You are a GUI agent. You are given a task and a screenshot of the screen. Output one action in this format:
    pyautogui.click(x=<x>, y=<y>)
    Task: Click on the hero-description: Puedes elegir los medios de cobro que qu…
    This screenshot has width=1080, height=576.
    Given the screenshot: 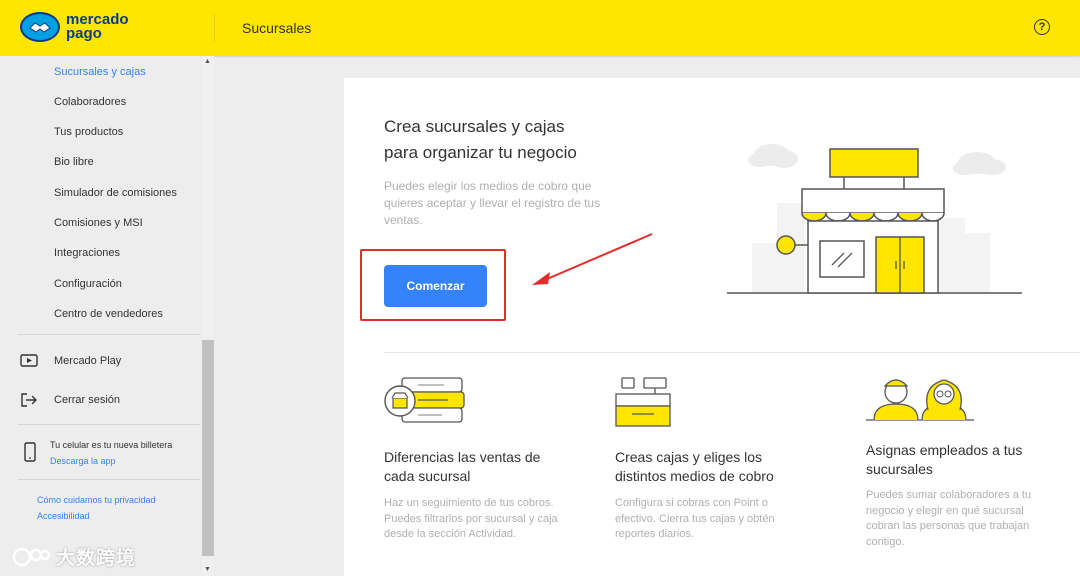 What is the action you would take?
    pyautogui.click(x=492, y=203)
    